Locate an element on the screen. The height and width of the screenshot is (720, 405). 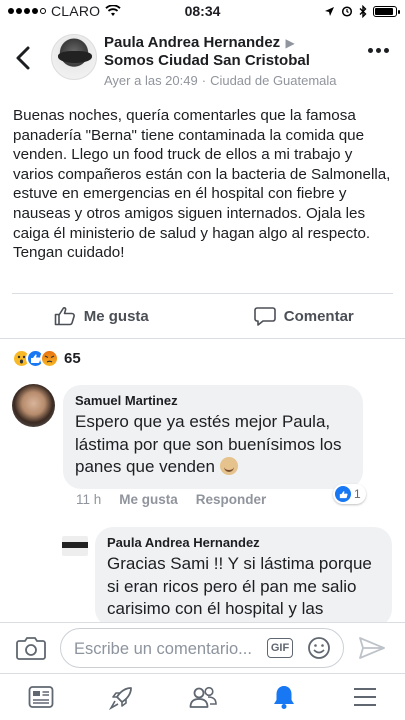
notifications-bell-icon is located at coordinates (283, 697).